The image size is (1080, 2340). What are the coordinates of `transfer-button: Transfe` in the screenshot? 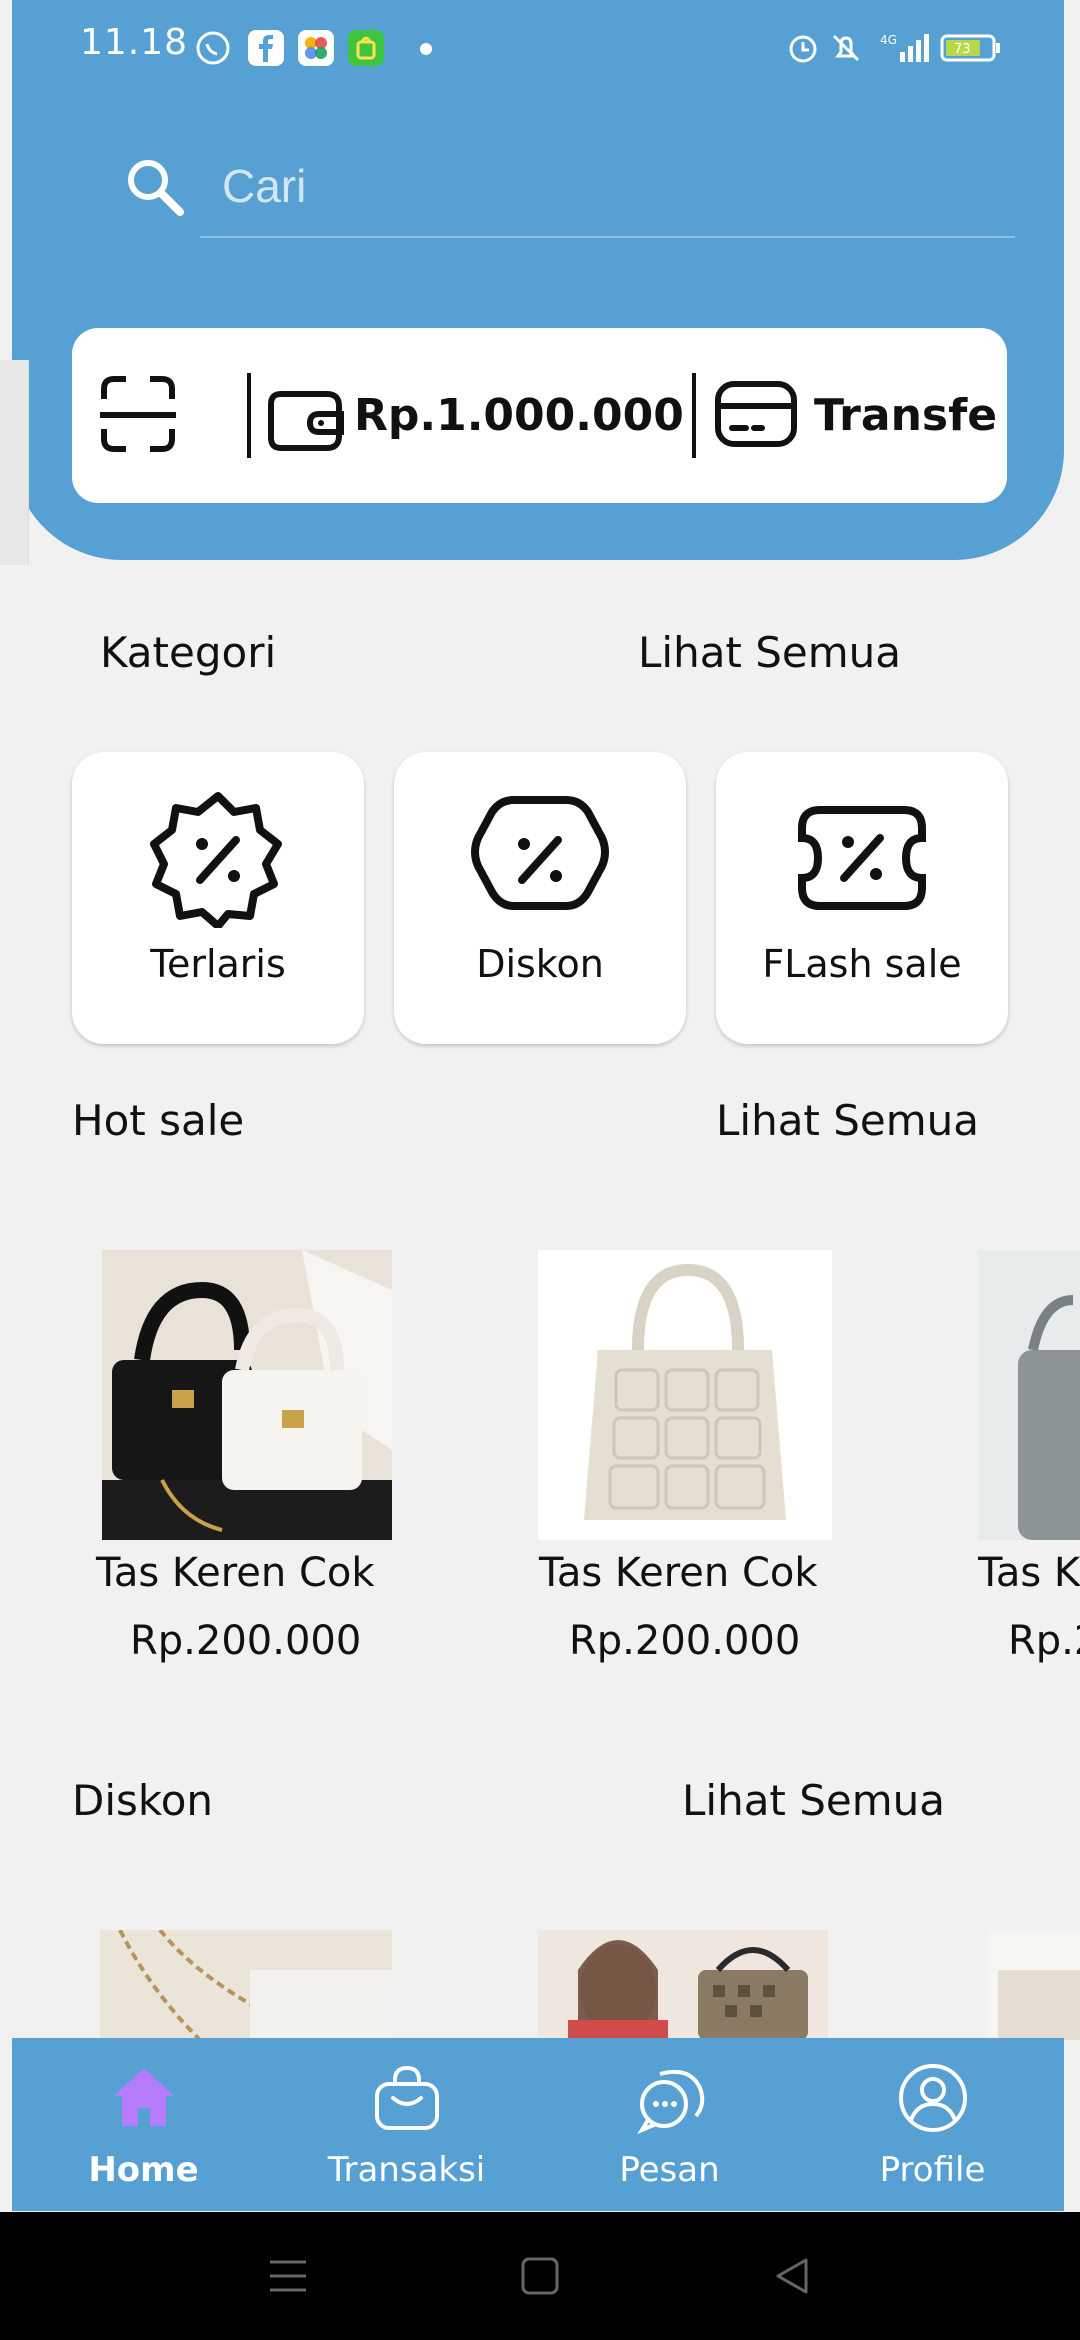 It's located at (905, 415).